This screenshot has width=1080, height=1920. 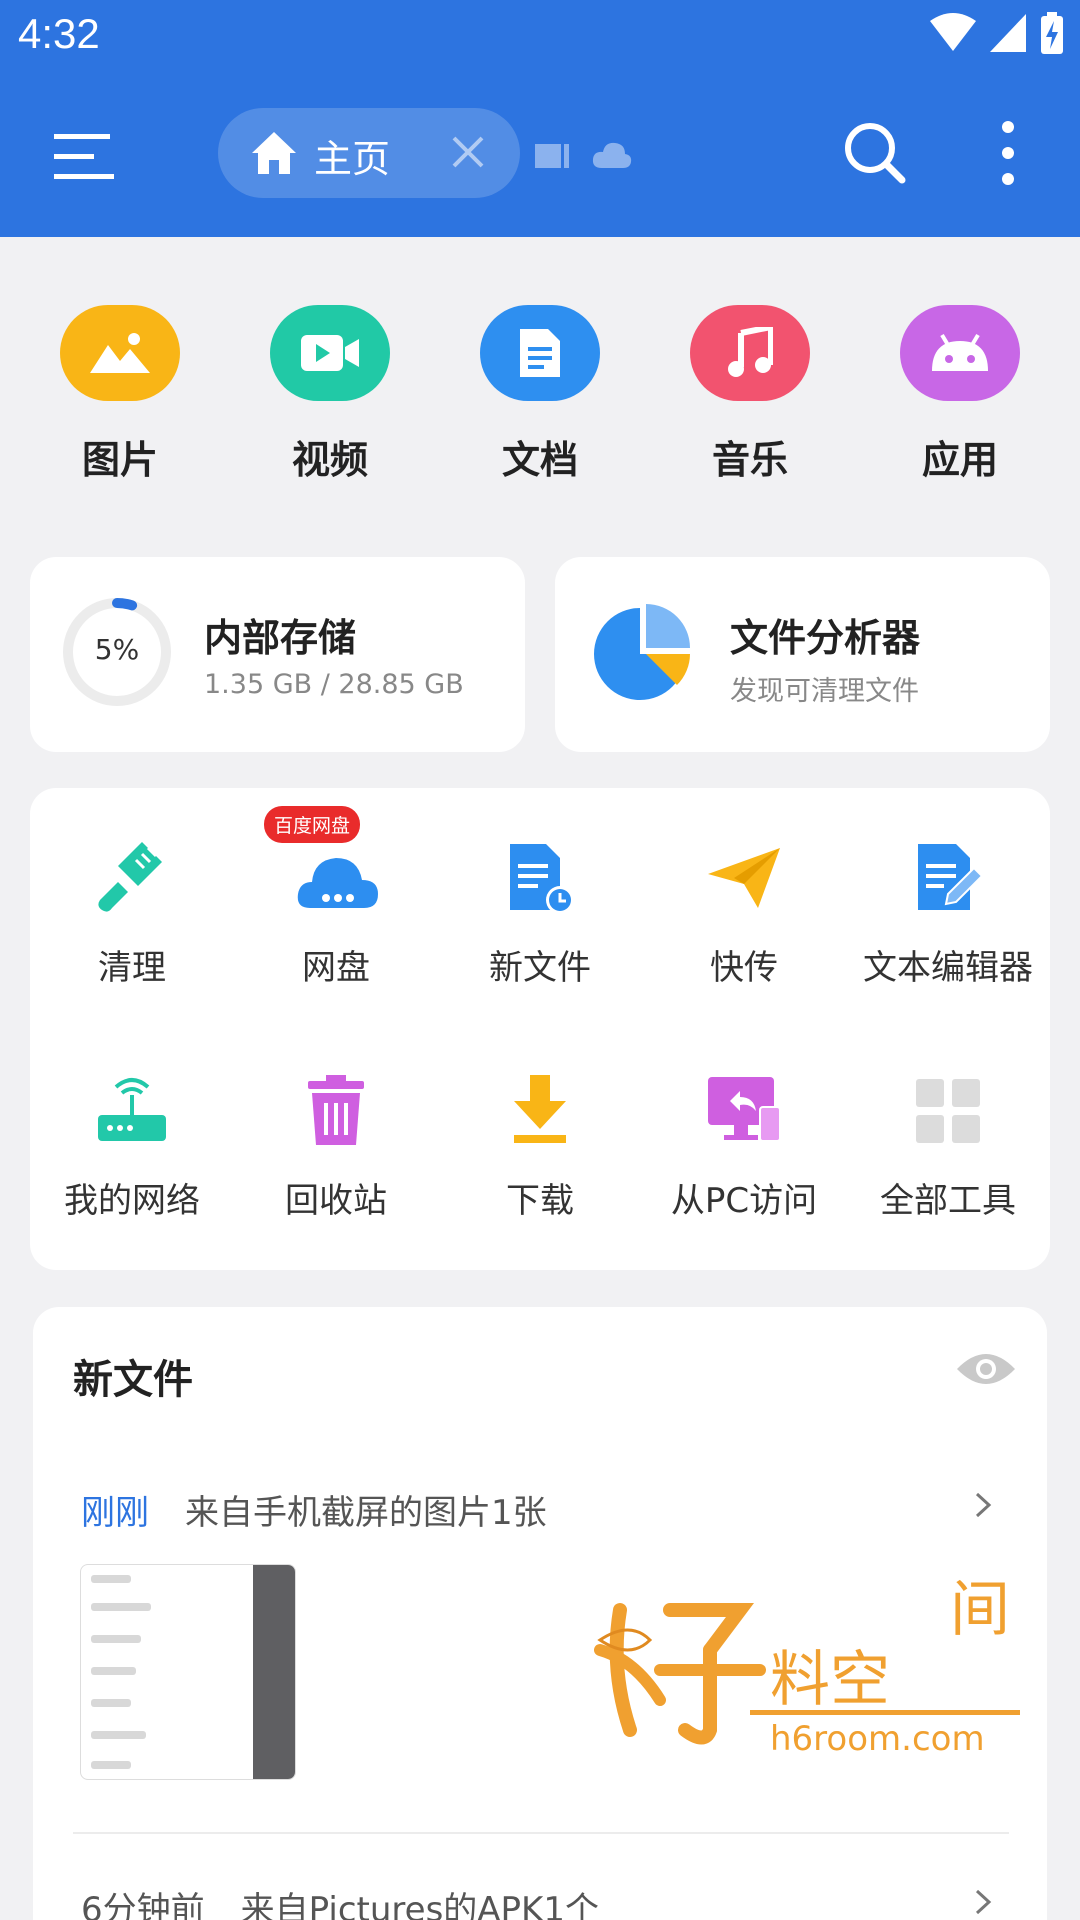 What do you see at coordinates (948, 968) in the screenshot?
I see `tool-label: 文本编辑器` at bounding box center [948, 968].